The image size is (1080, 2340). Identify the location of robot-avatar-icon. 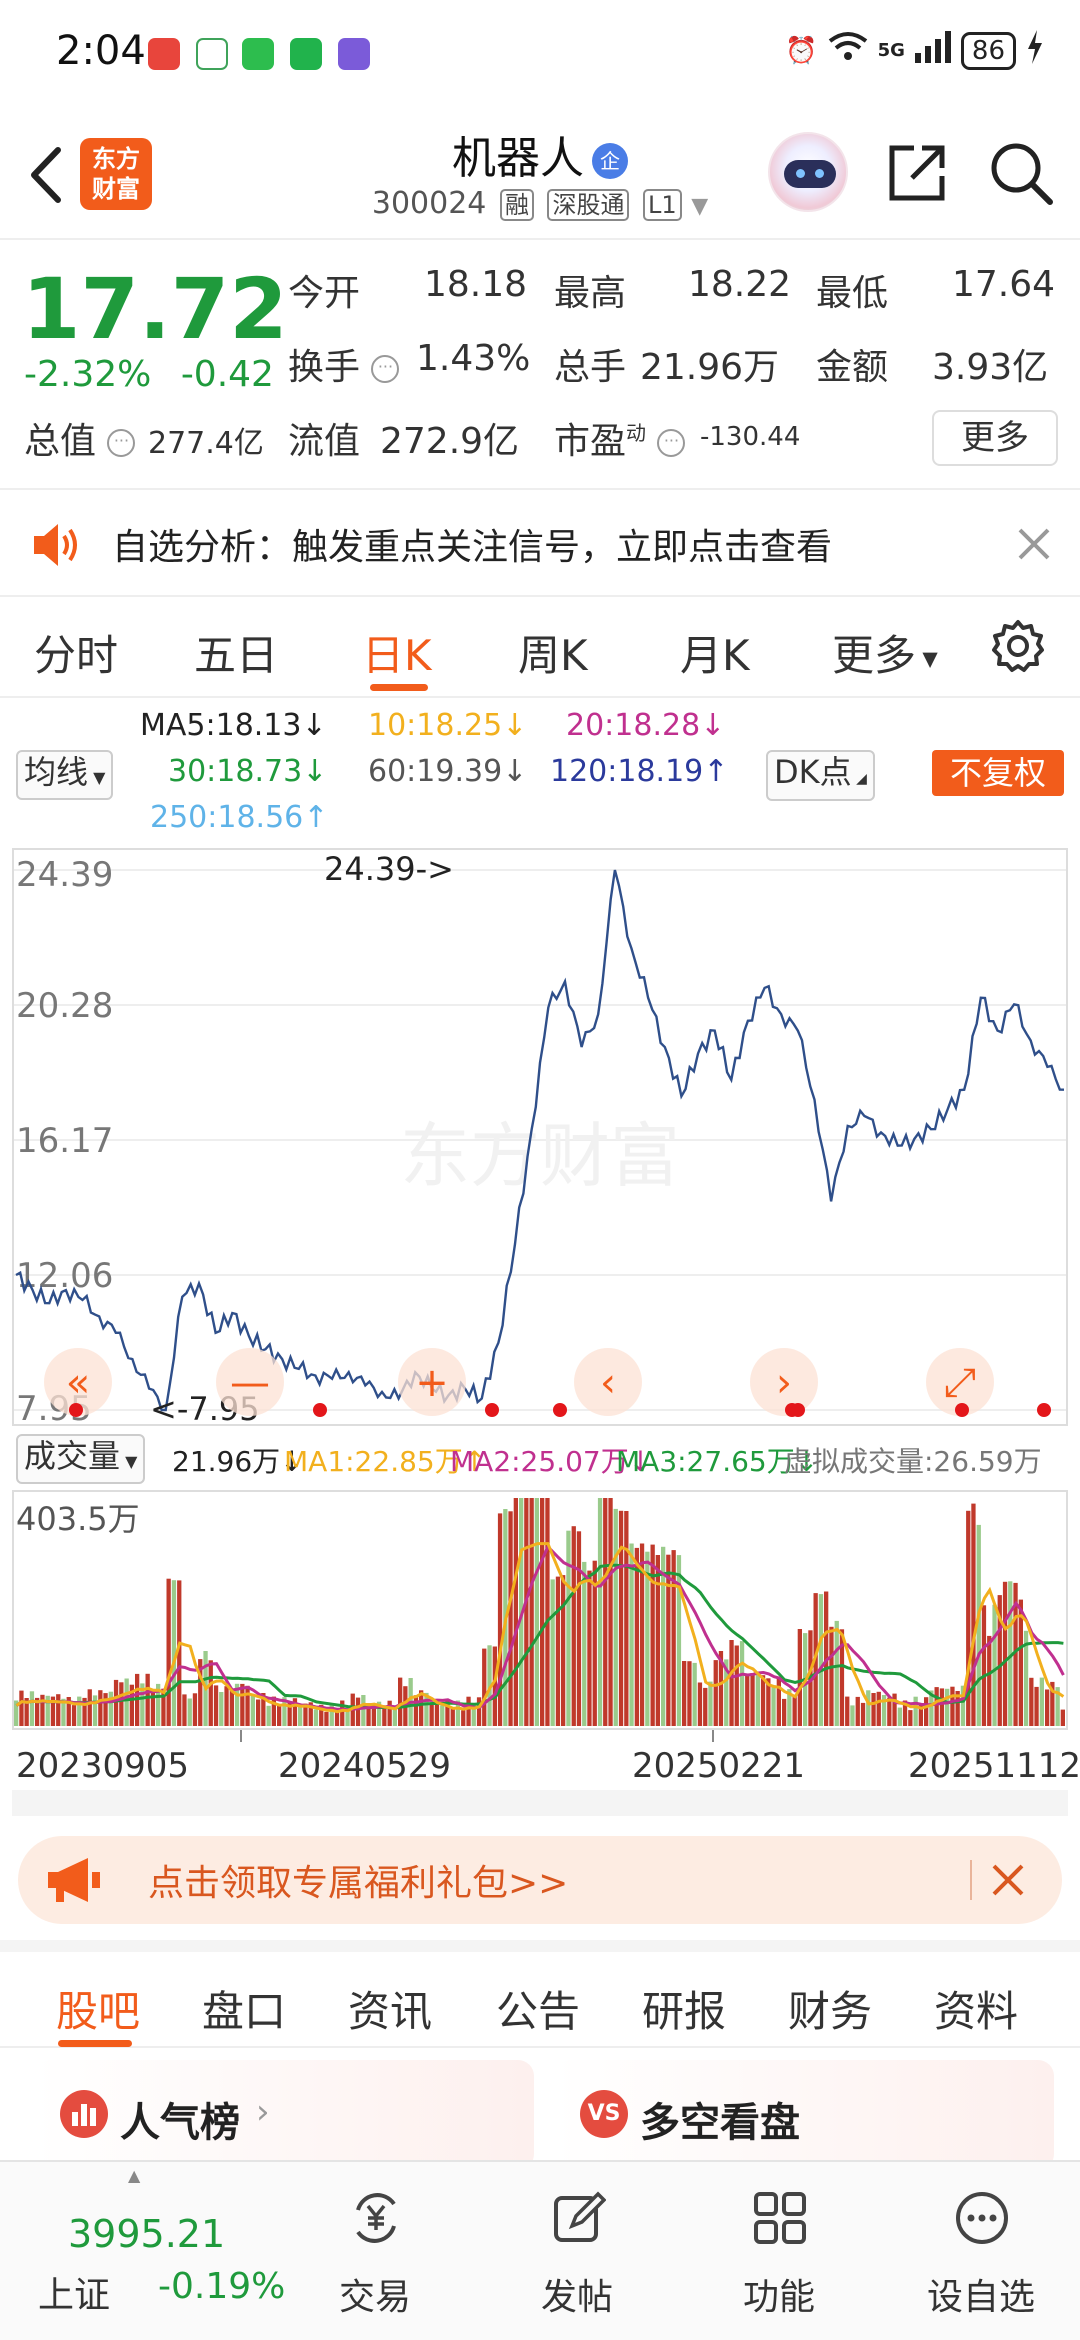
(808, 172).